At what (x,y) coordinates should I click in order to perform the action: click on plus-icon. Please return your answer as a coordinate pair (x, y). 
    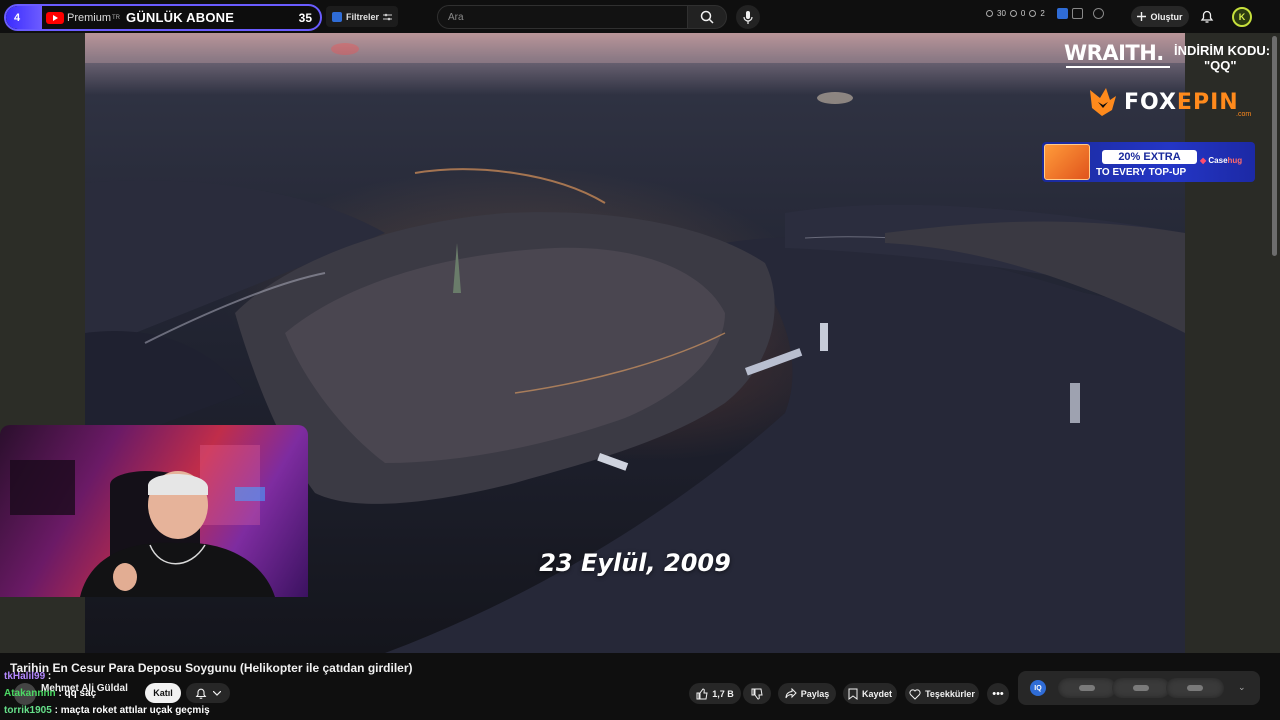
    Looking at the image, I should click on (1142, 16).